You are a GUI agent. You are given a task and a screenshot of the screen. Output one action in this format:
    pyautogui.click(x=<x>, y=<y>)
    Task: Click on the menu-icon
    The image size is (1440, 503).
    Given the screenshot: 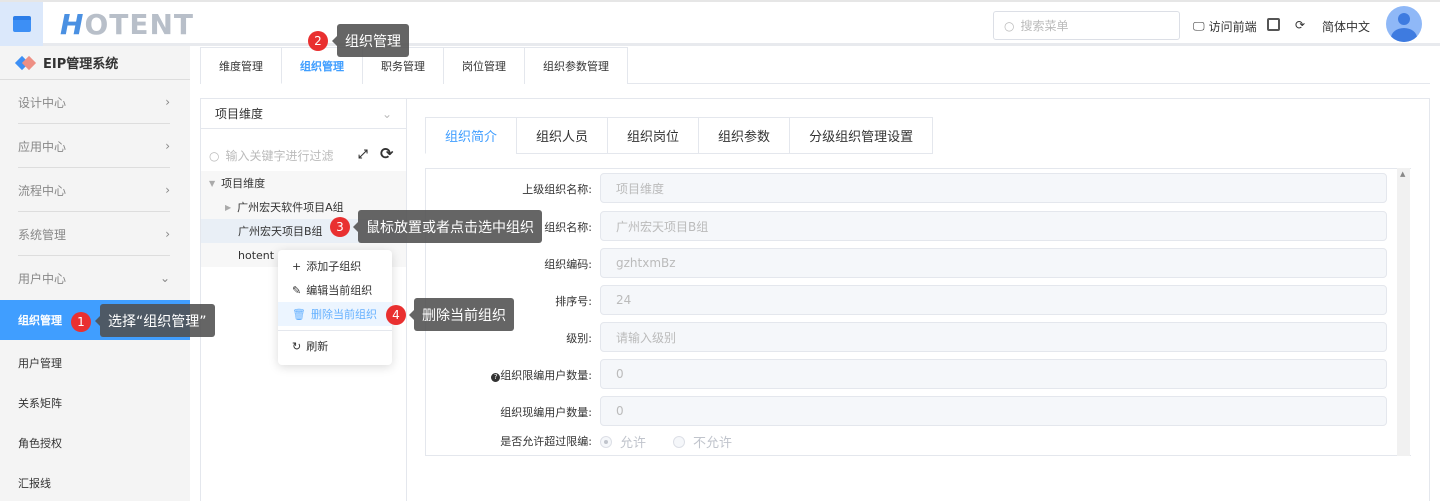 What is the action you would take?
    pyautogui.click(x=21, y=24)
    